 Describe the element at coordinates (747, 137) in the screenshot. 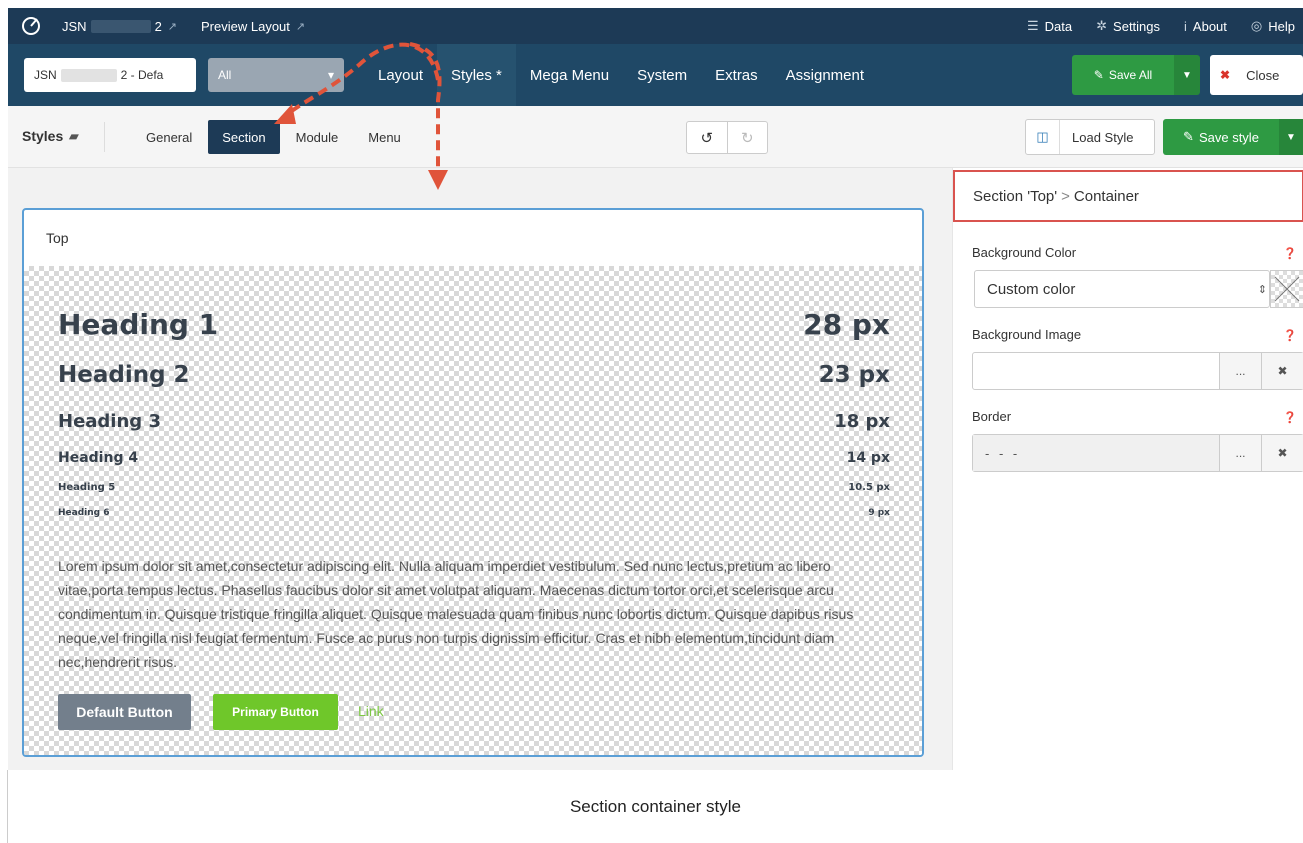

I see `redo-icon: ↻` at that location.